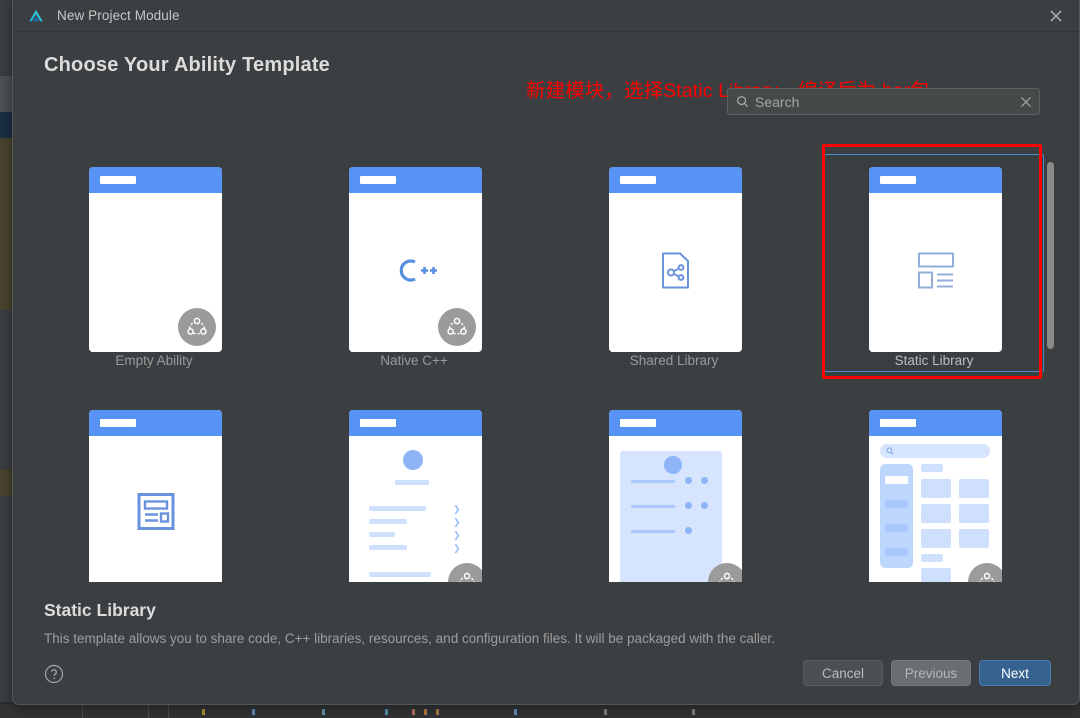 This screenshot has height=718, width=1080. I want to click on template-label: Empty Ability, so click(154, 360).